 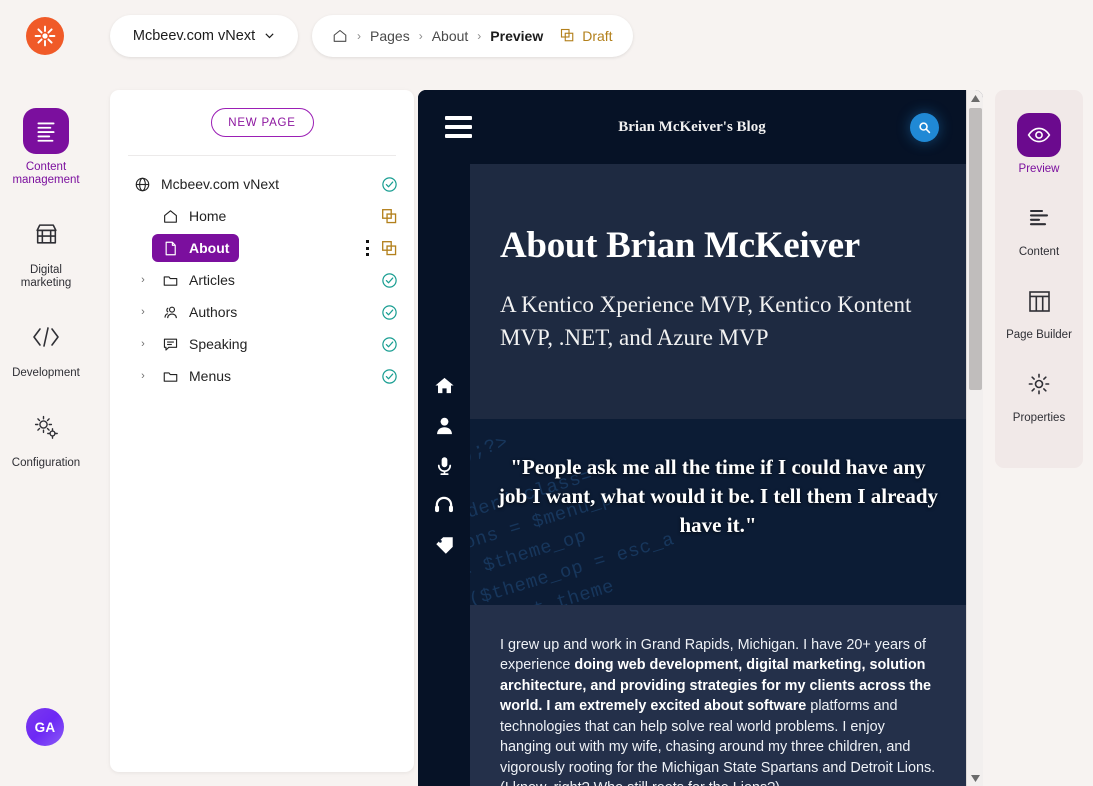 I want to click on tab-page-builder: Page Builder, so click(x=1039, y=311).